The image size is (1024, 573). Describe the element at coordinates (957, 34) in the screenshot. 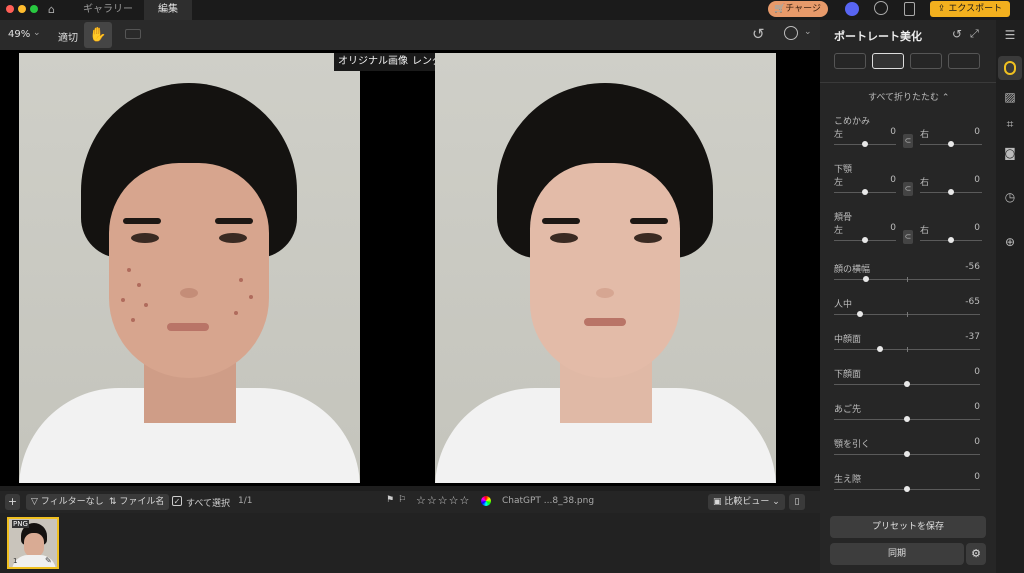

I see `reset-icon: ↺` at that location.